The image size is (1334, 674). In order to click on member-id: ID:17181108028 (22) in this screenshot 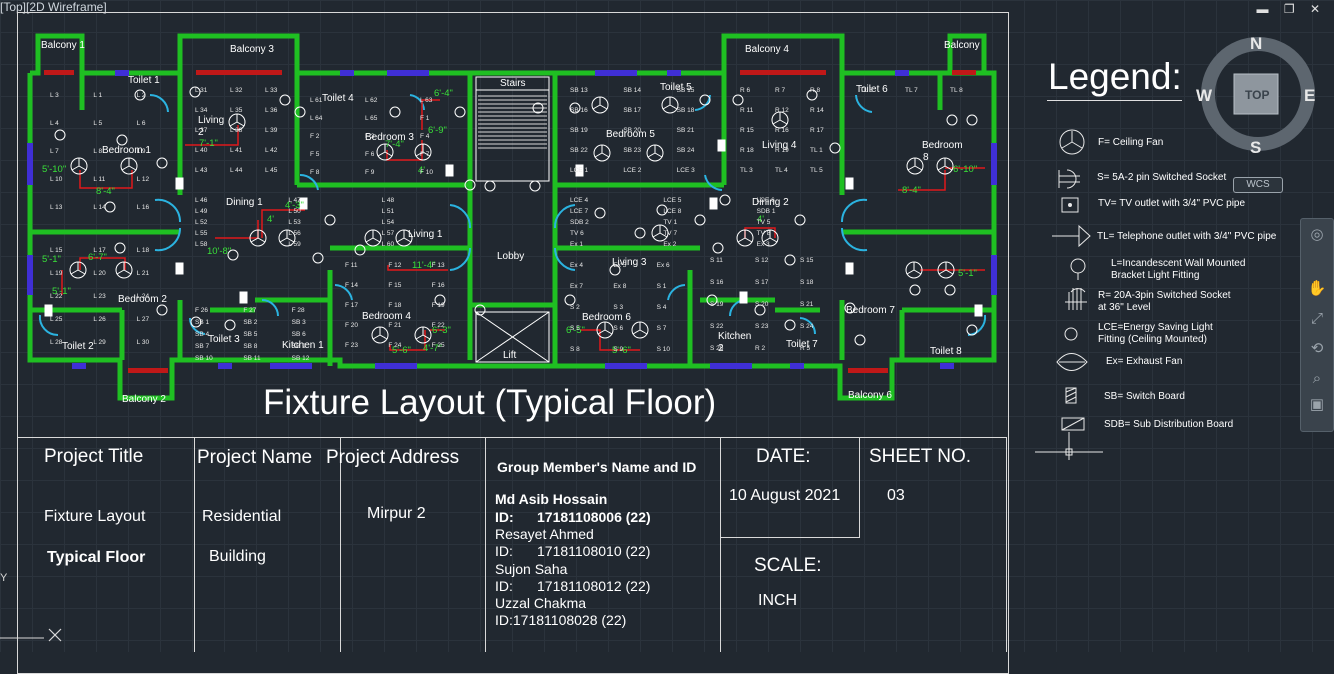, I will do `click(560, 620)`.